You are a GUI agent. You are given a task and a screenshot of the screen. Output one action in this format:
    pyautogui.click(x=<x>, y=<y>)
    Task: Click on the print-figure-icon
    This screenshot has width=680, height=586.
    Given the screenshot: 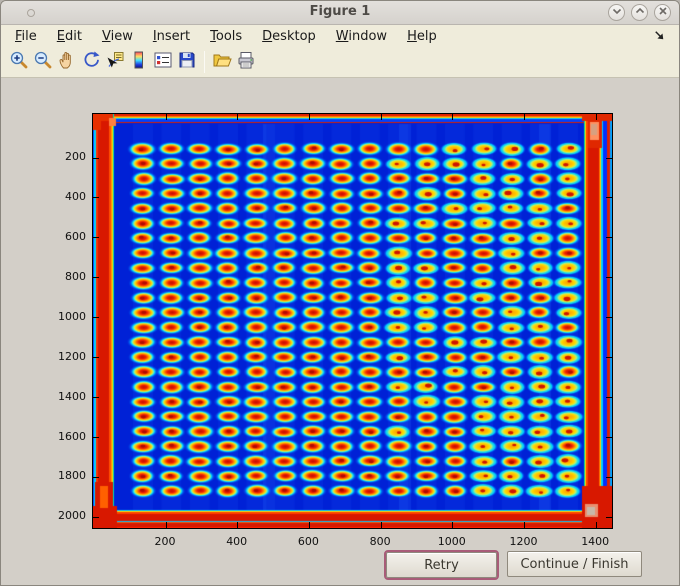 What is the action you would take?
    pyautogui.click(x=246, y=62)
    